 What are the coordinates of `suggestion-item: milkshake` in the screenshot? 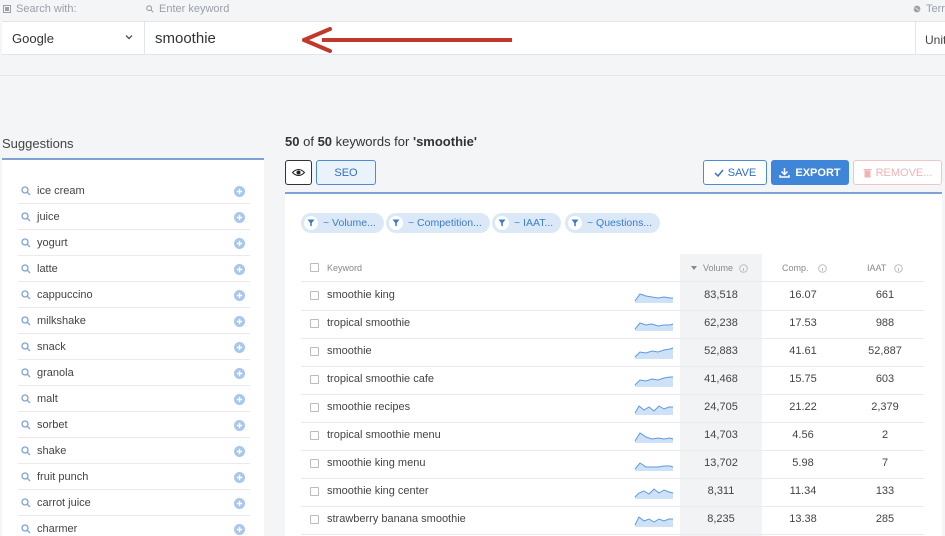 It's located at (134, 321).